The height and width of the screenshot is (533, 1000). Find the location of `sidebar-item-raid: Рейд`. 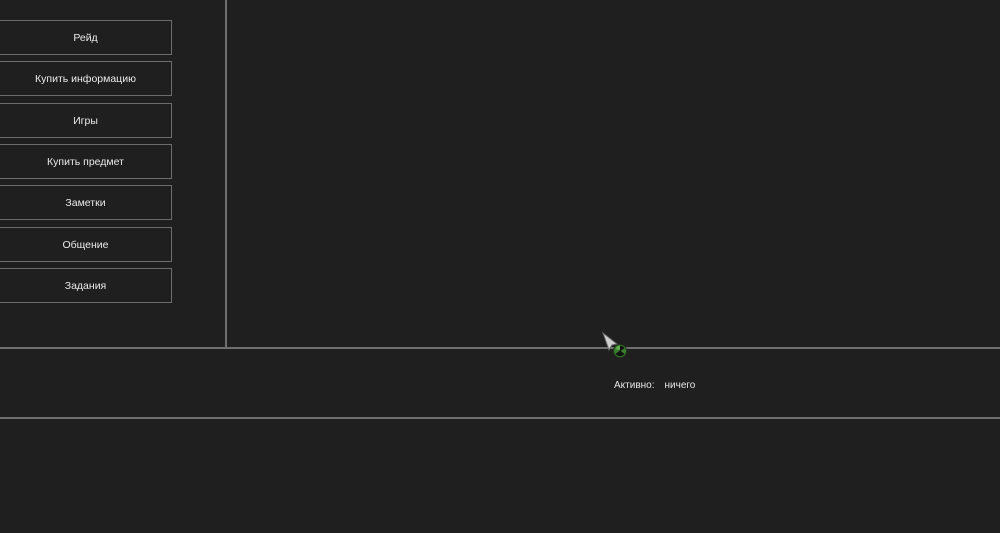

sidebar-item-raid: Рейд is located at coordinates (86, 37).